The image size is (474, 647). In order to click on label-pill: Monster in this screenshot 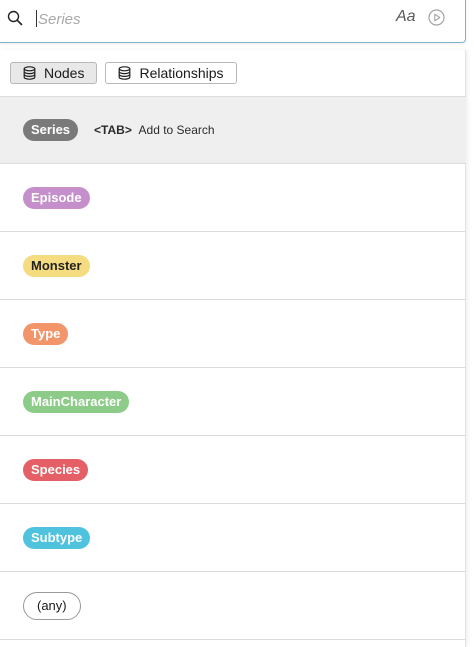, I will do `click(56, 265)`.